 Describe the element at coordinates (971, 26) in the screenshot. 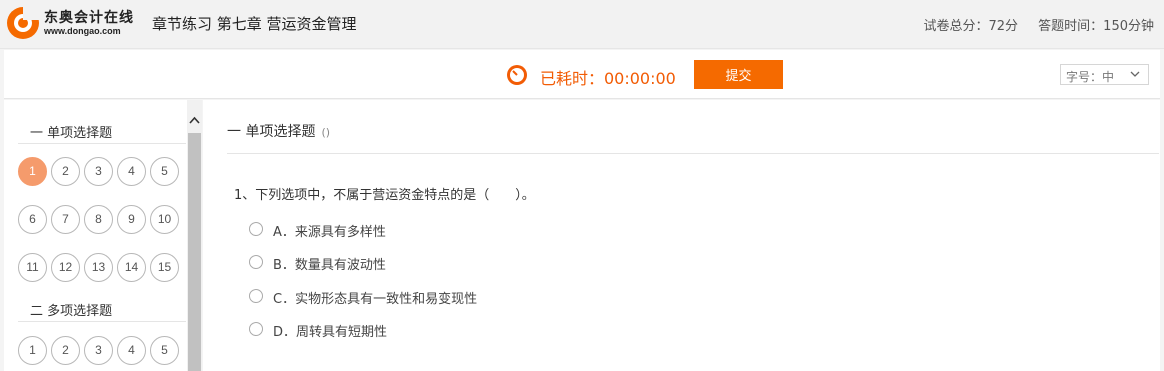

I see `total-score: 试卷总分：72分` at that location.